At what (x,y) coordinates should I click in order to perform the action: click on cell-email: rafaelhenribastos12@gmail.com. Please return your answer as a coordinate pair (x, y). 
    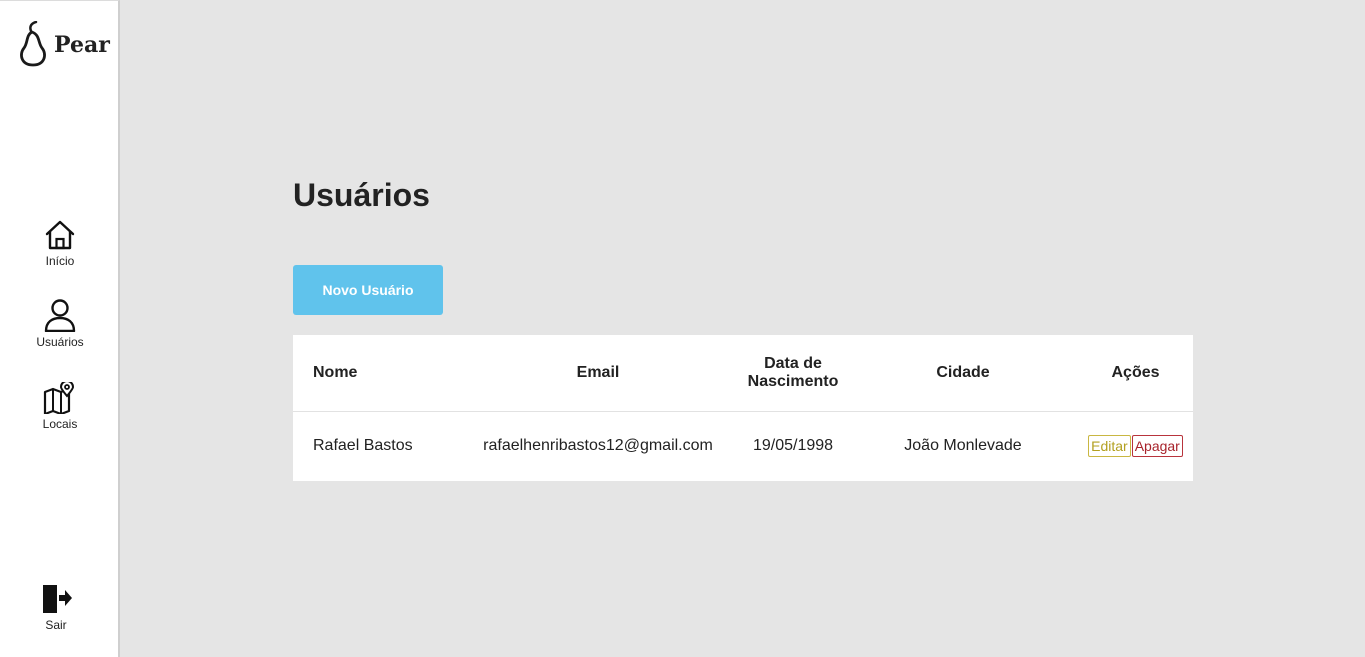
    Looking at the image, I should click on (598, 445).